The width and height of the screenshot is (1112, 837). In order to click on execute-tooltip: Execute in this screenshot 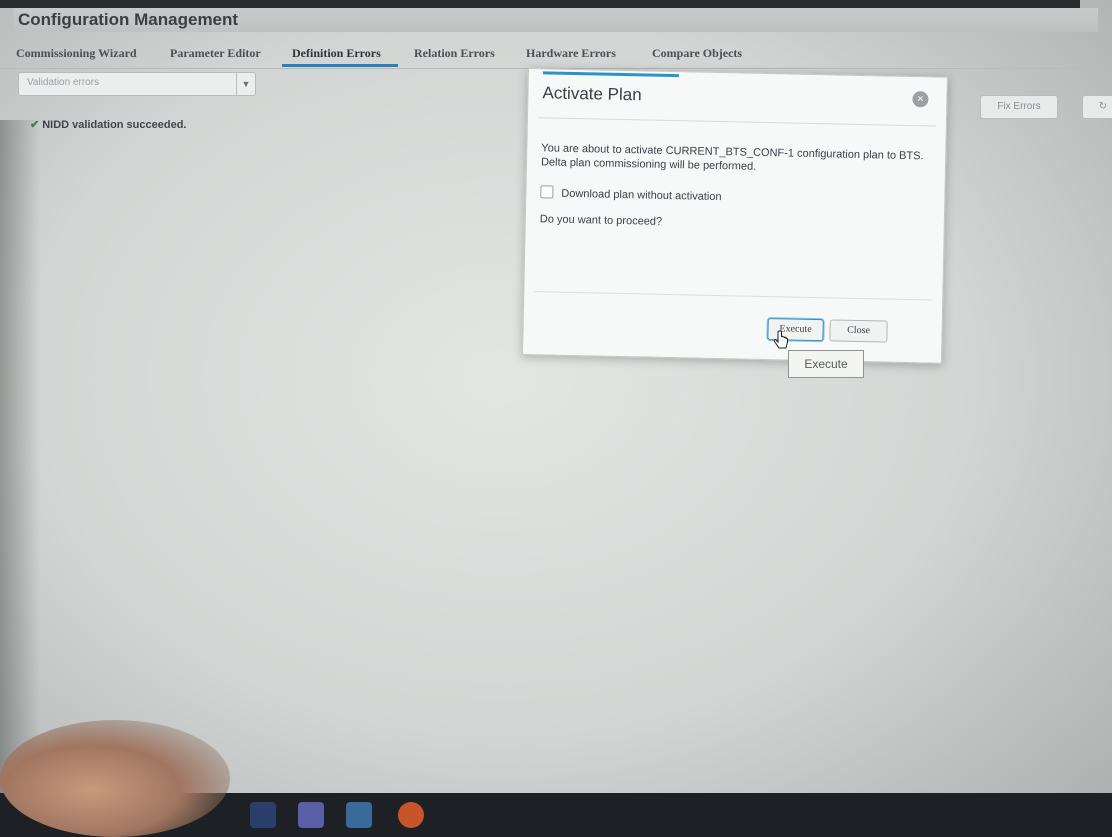, I will do `click(826, 364)`.